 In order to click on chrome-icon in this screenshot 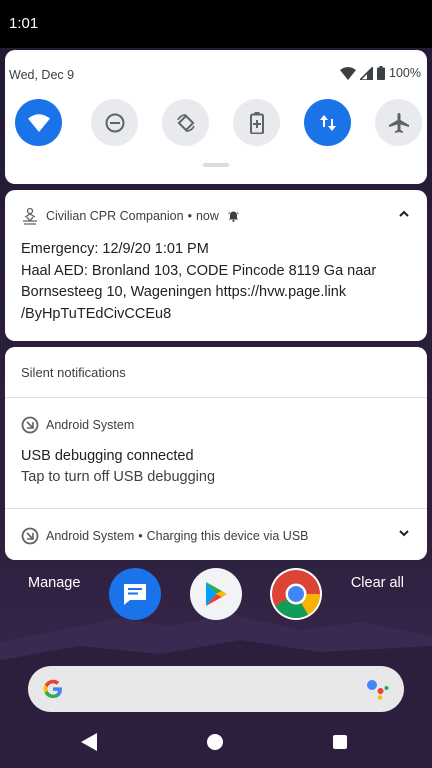, I will do `click(296, 594)`.